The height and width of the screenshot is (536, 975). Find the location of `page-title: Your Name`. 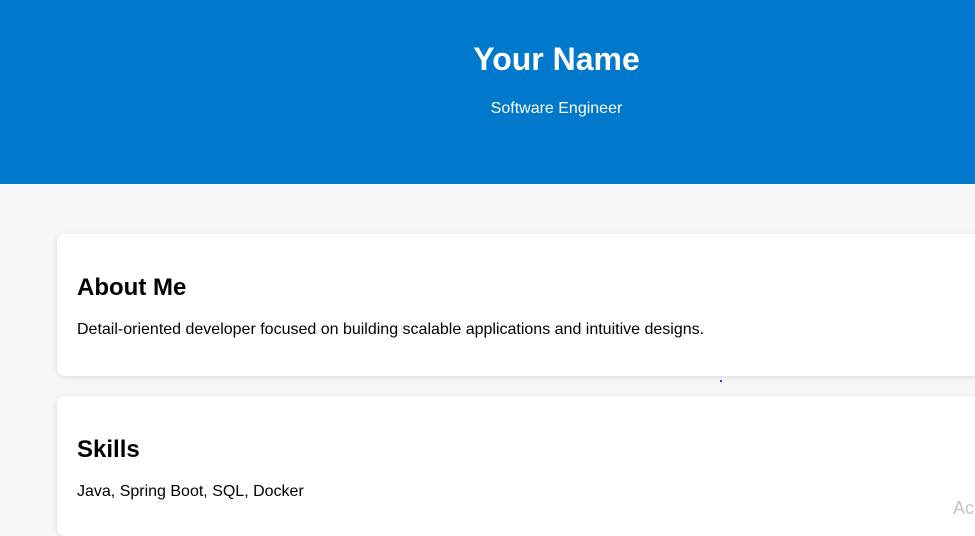

page-title: Your Name is located at coordinates (556, 59).